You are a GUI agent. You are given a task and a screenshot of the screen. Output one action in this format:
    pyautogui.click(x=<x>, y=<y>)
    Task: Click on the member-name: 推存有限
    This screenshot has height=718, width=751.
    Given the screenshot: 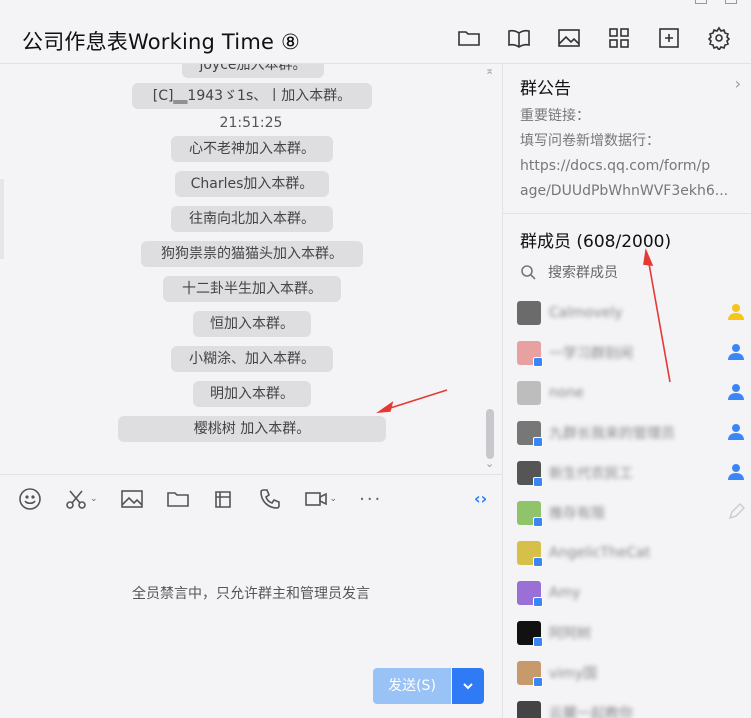 What is the action you would take?
    pyautogui.click(x=577, y=514)
    